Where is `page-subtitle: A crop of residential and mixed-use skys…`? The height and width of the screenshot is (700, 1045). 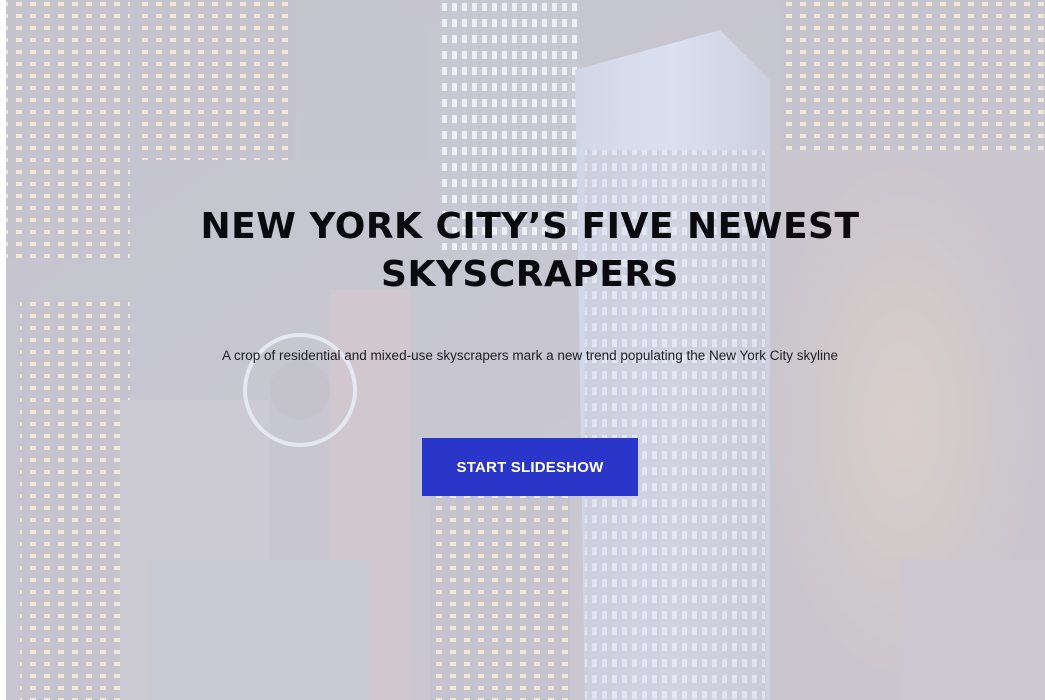 page-subtitle: A crop of residential and mixed-use skys… is located at coordinates (530, 355).